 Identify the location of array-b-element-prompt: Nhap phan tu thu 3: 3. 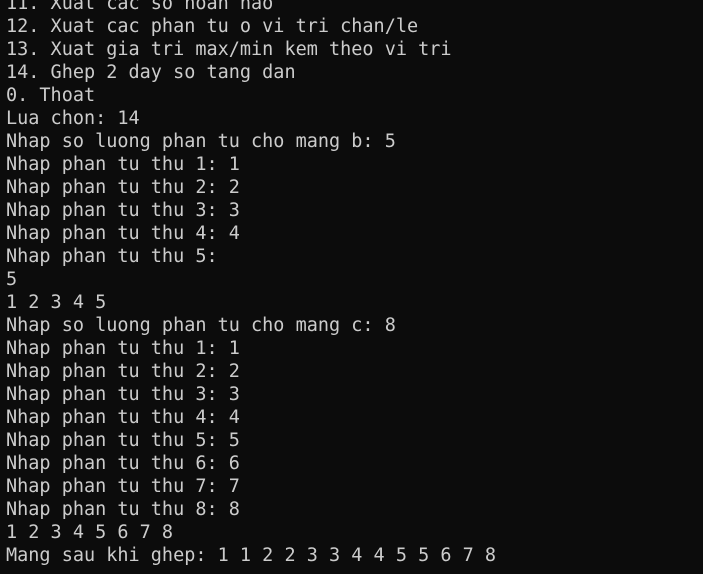
(123, 210).